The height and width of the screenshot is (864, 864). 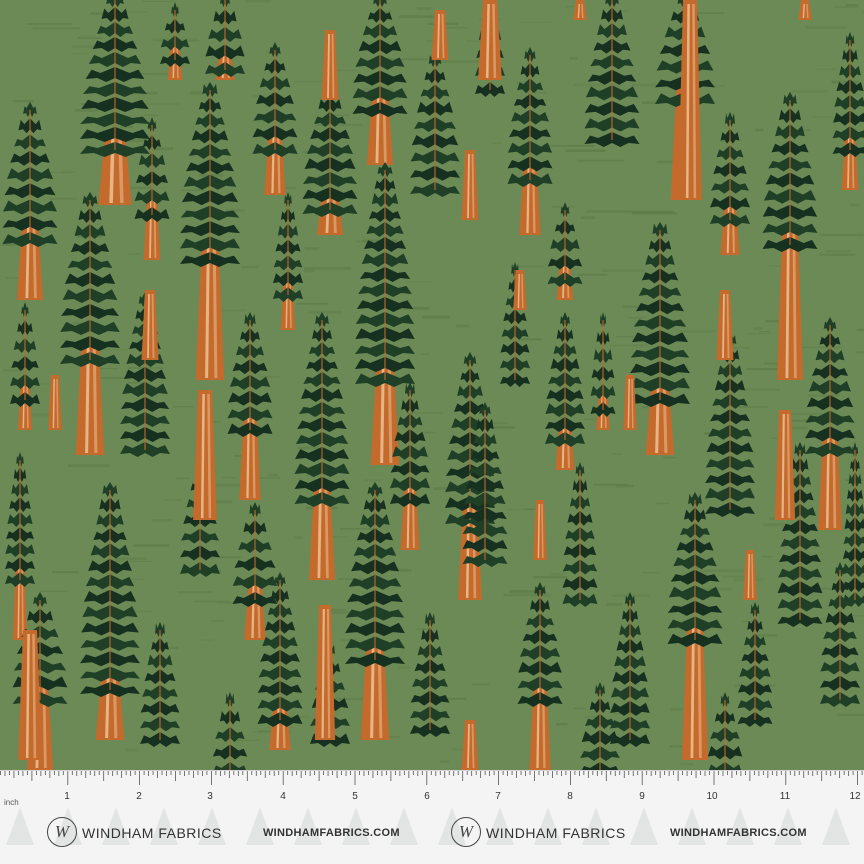 What do you see at coordinates (283, 796) in the screenshot?
I see `ruler-number: 4` at bounding box center [283, 796].